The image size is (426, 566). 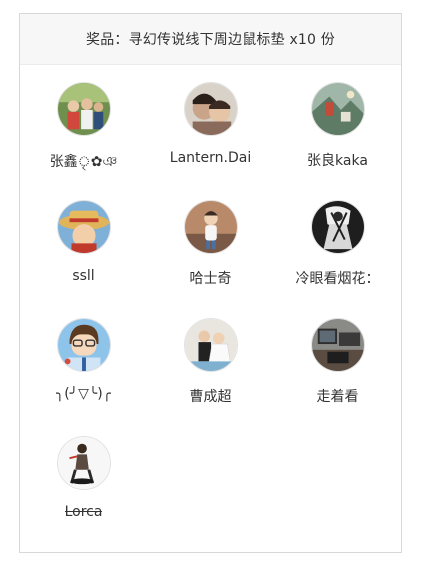 What do you see at coordinates (337, 259) in the screenshot?
I see `winner-card: 冷眼看烟花：` at bounding box center [337, 259].